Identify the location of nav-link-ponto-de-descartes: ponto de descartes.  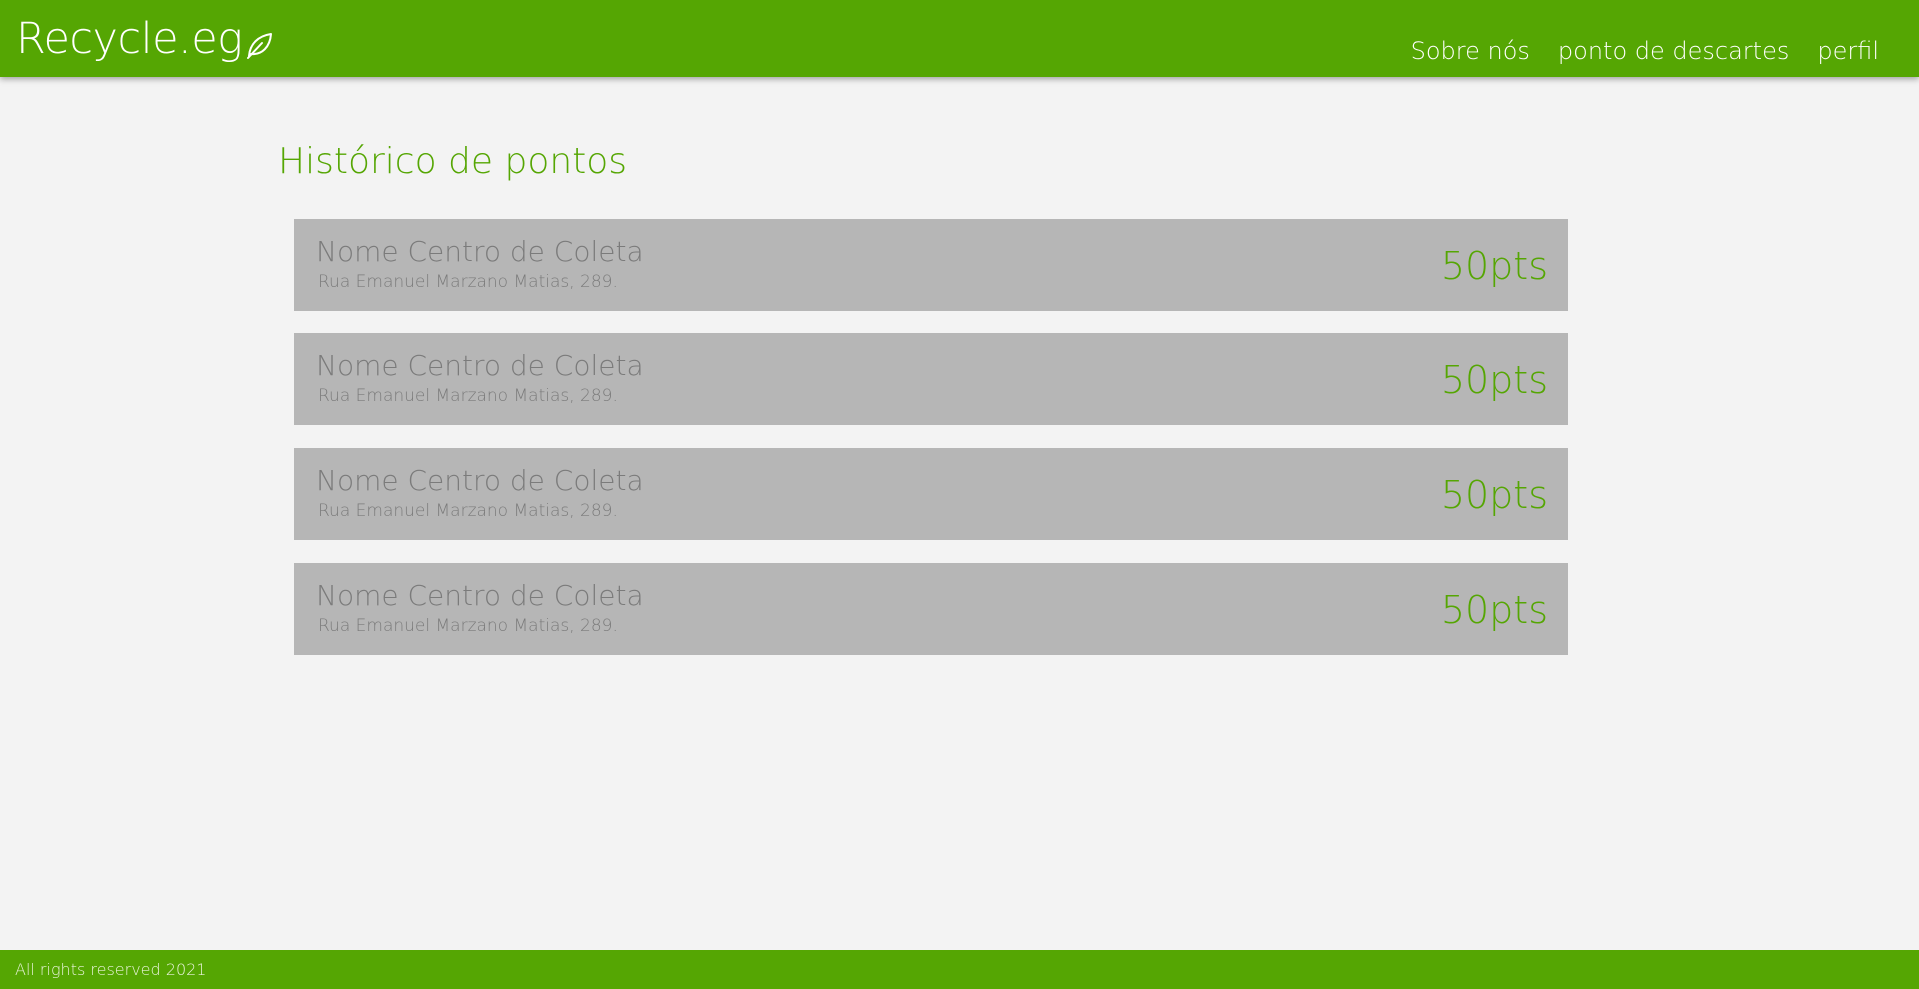
(1673, 51).